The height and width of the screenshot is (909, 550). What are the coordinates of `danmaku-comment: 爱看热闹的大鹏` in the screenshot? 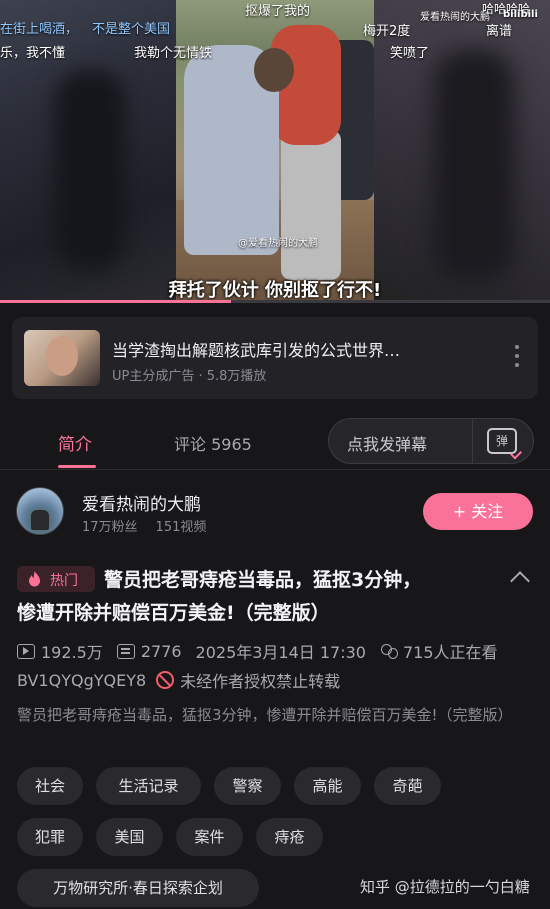 It's located at (455, 17).